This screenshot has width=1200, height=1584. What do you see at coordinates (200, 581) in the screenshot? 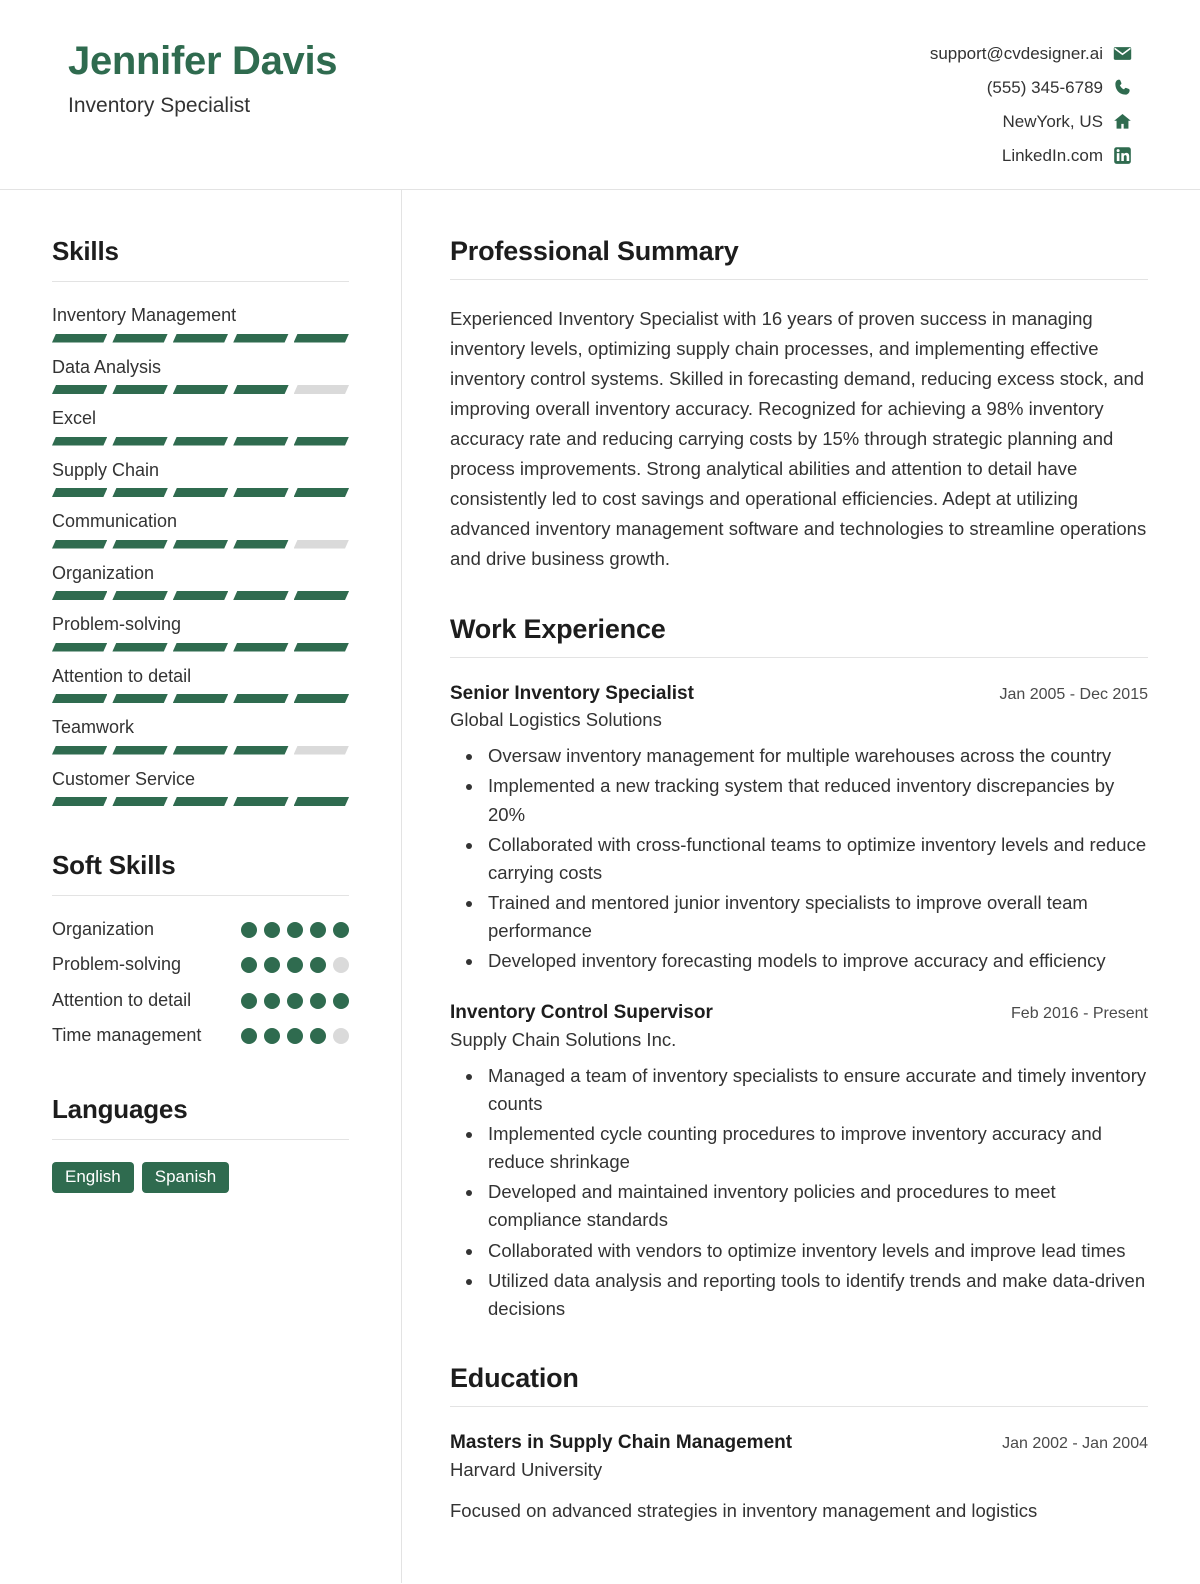
I see `skill-item: Organization` at bounding box center [200, 581].